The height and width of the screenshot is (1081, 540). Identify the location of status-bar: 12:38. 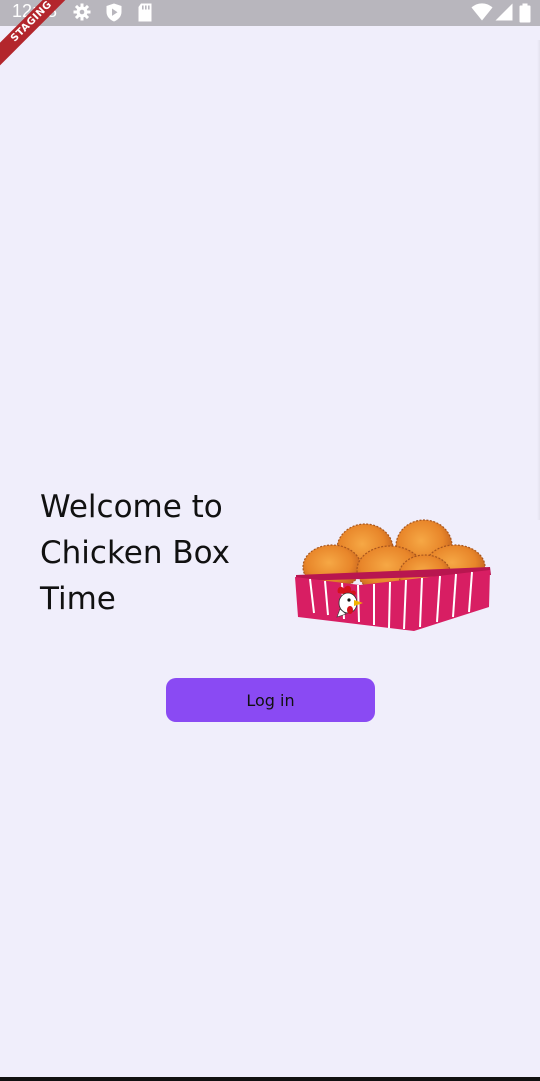
(270, 13).